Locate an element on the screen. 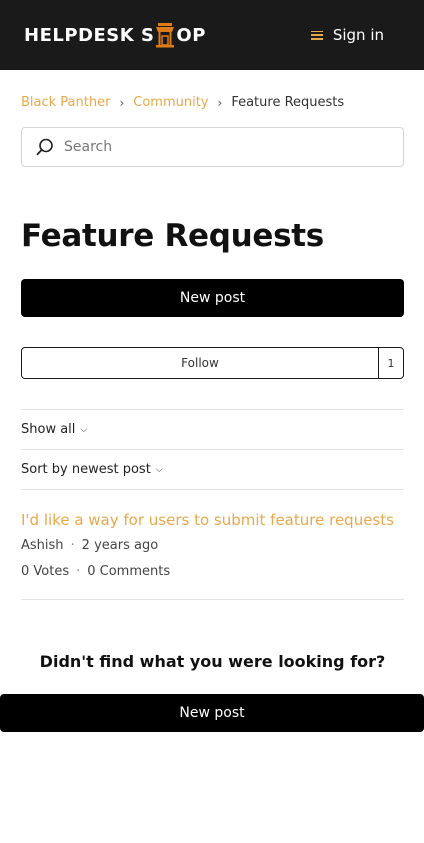 This screenshot has height=843, width=424. site-header: HELPDESK S OP Sign in is located at coordinates (212, 35).